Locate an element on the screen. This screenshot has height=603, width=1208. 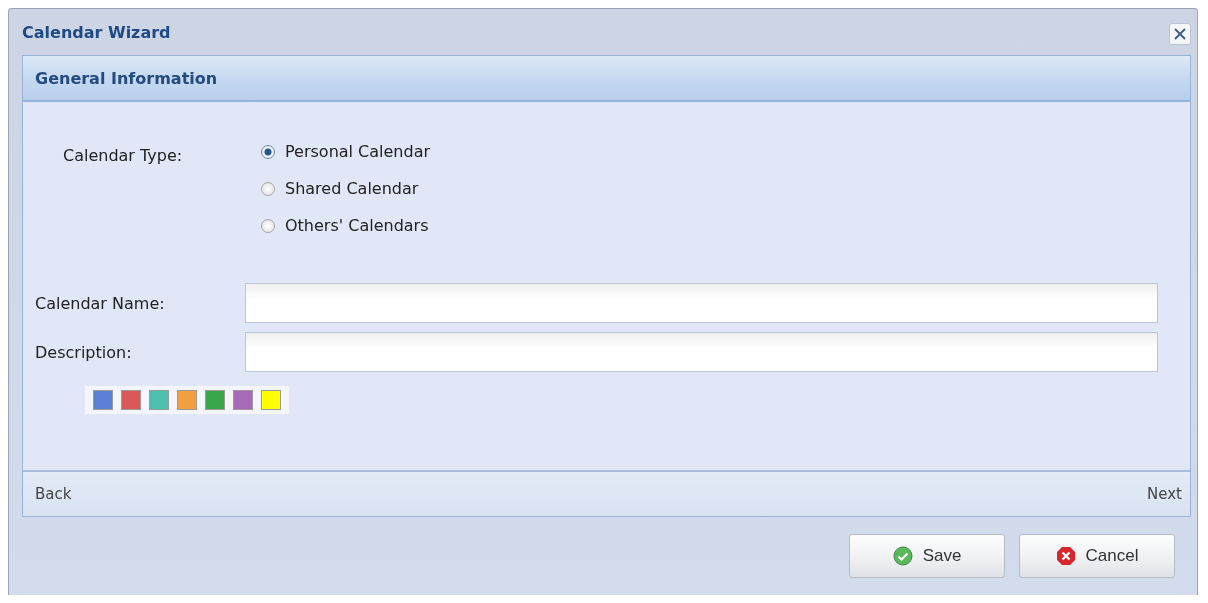
back-link: Back is located at coordinates (53, 494).